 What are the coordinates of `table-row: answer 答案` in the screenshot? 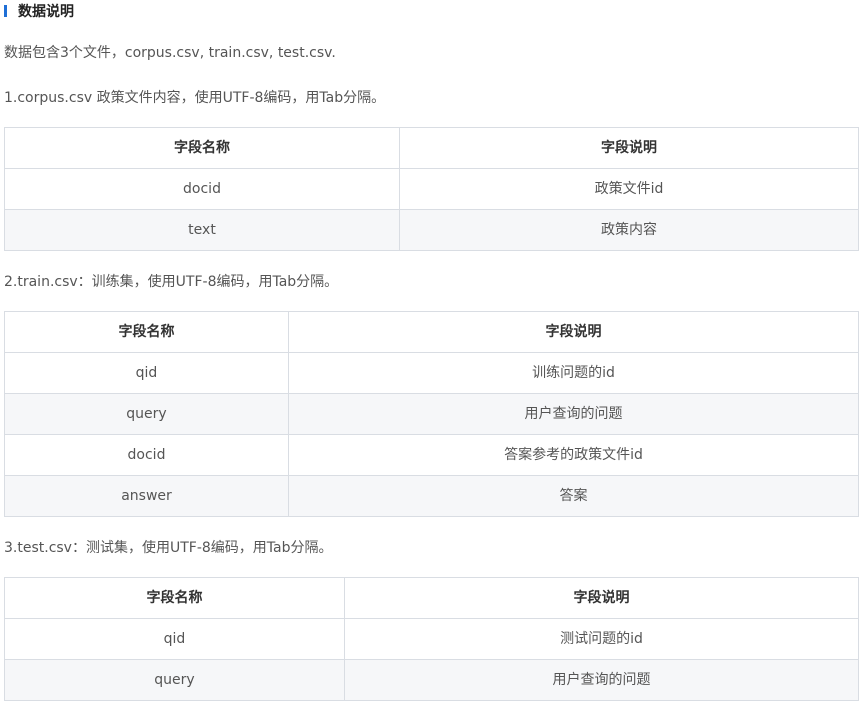 It's located at (431, 496).